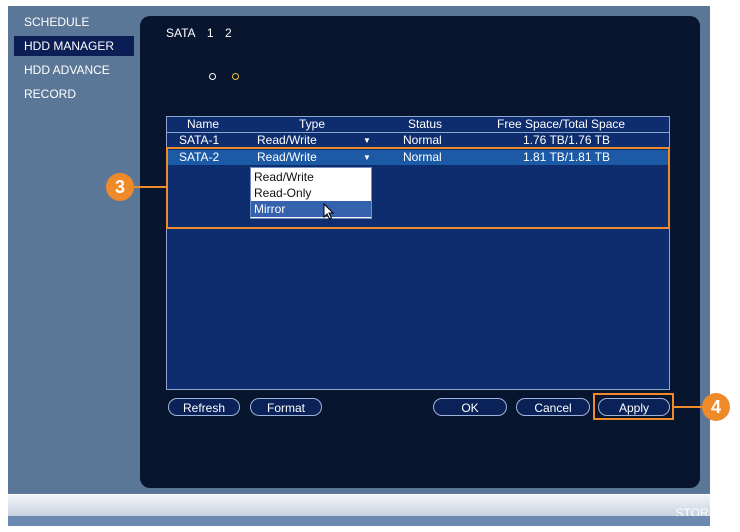 This screenshot has width=740, height=532. Describe the element at coordinates (74, 94) in the screenshot. I see `sidebar-item-record: RECORD` at that location.